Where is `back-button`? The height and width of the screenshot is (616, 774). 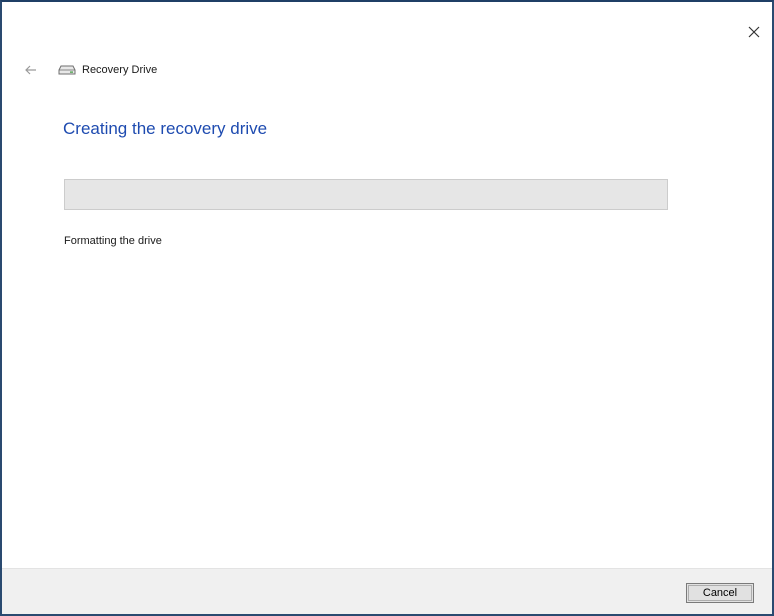 back-button is located at coordinates (31, 70).